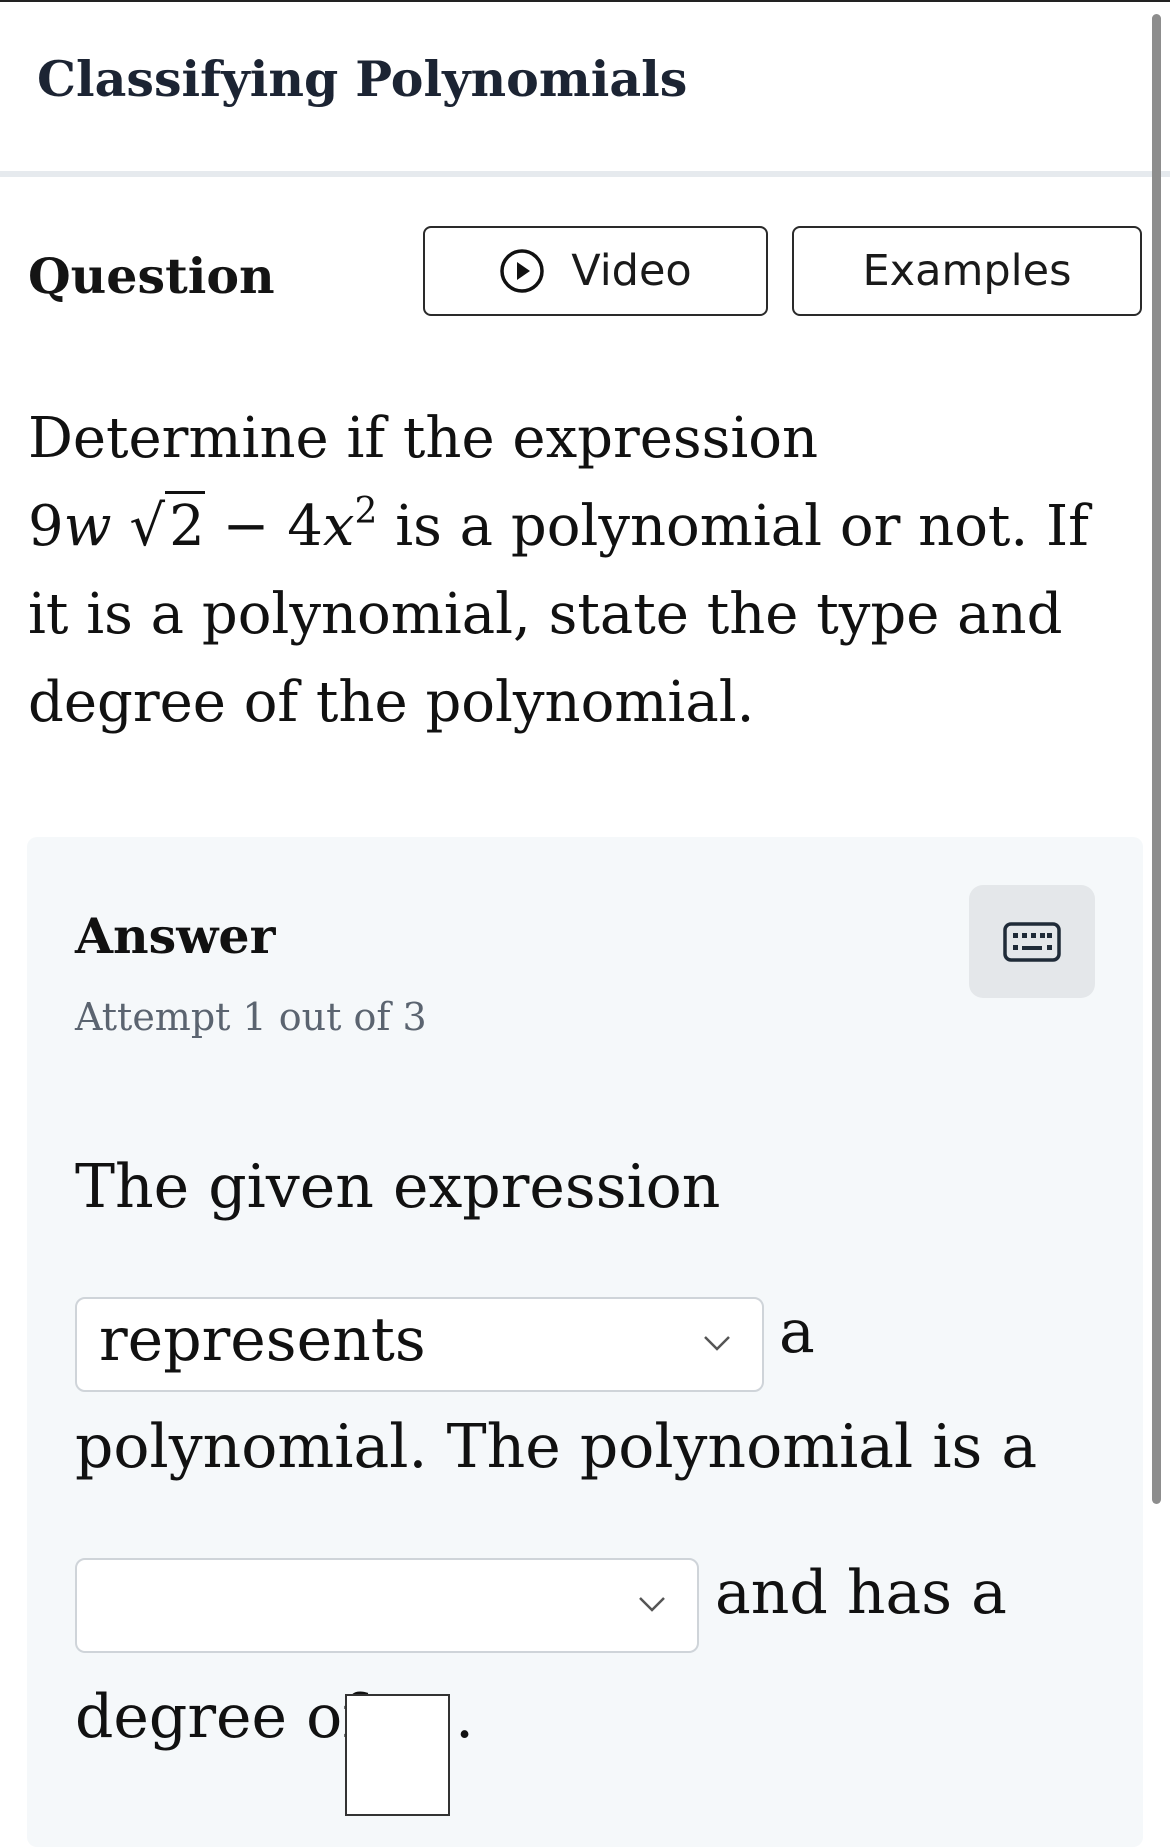 The width and height of the screenshot is (1170, 1847). Describe the element at coordinates (251, 1017) in the screenshot. I see `attempt-counter: Attempt 1 out of 3` at that location.